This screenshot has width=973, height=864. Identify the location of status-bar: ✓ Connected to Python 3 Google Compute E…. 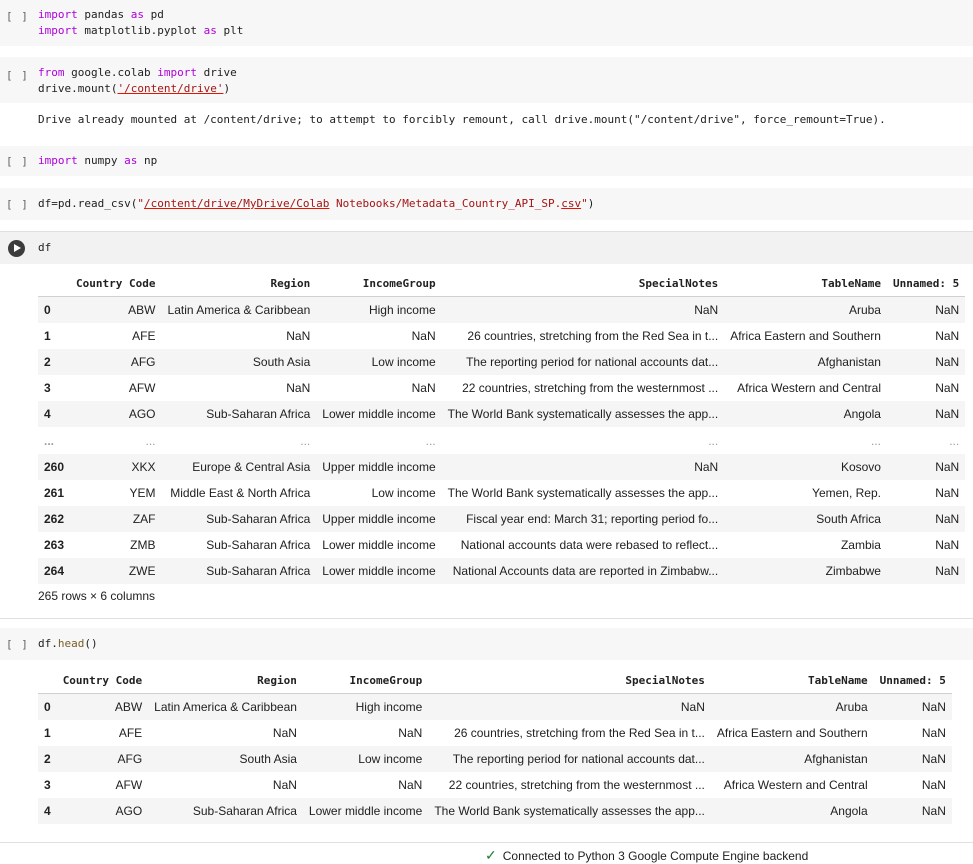
(646, 855).